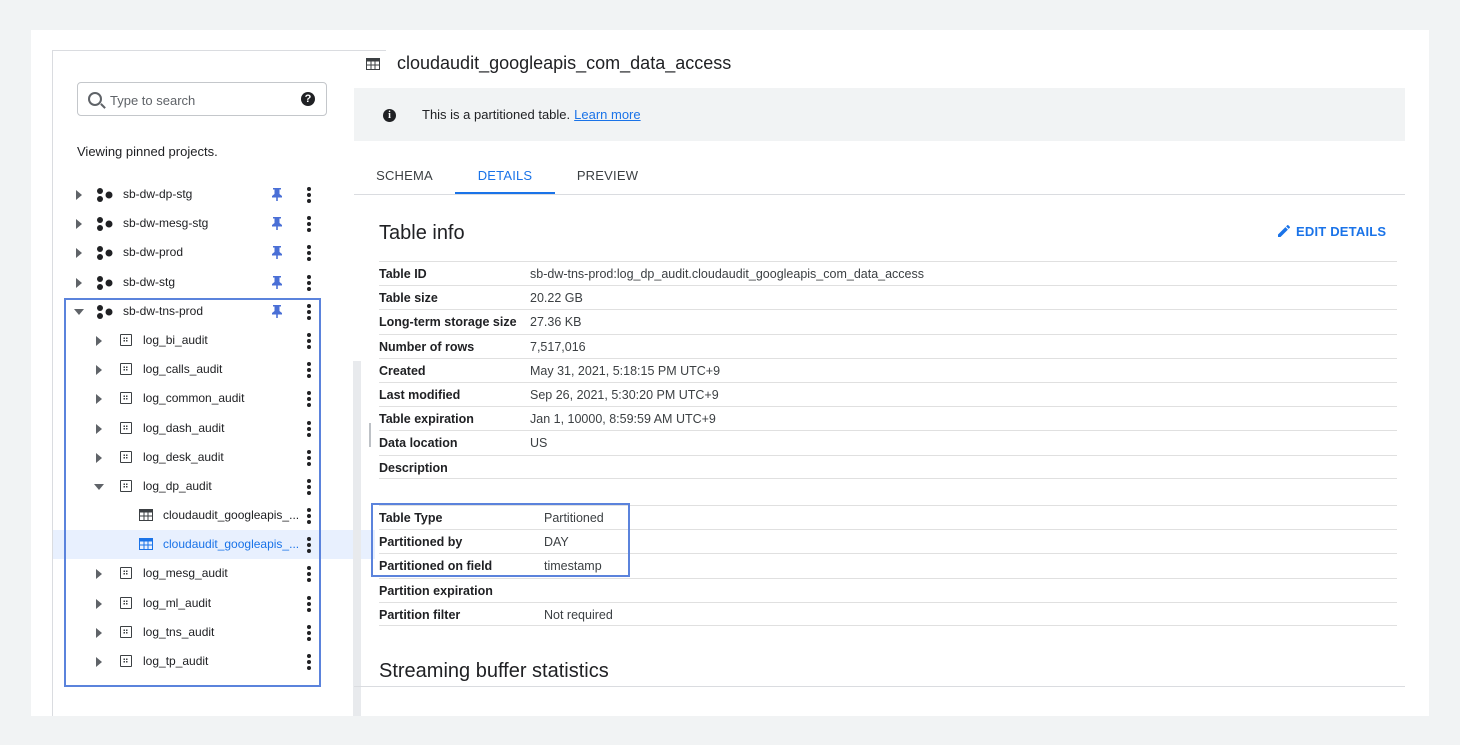  Describe the element at coordinates (184, 427) in the screenshot. I see `tree-row-label: log_dash_audit` at that location.